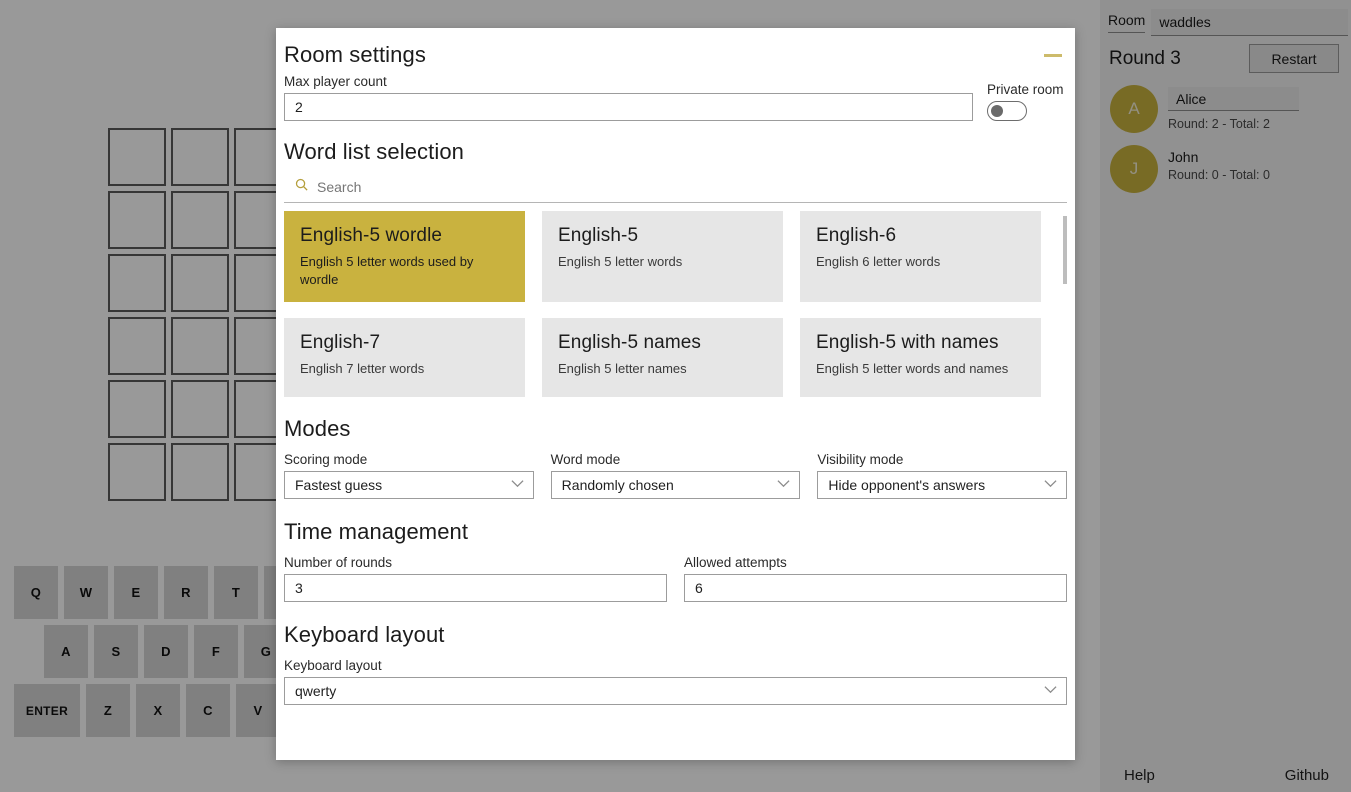 This screenshot has height=792, width=1351. I want to click on visibility-mode-select: Hide opponent's answers, so click(942, 485).